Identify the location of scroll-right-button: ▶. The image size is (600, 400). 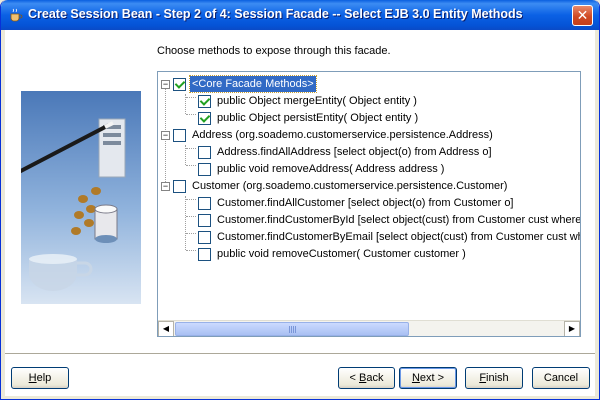
(572, 328).